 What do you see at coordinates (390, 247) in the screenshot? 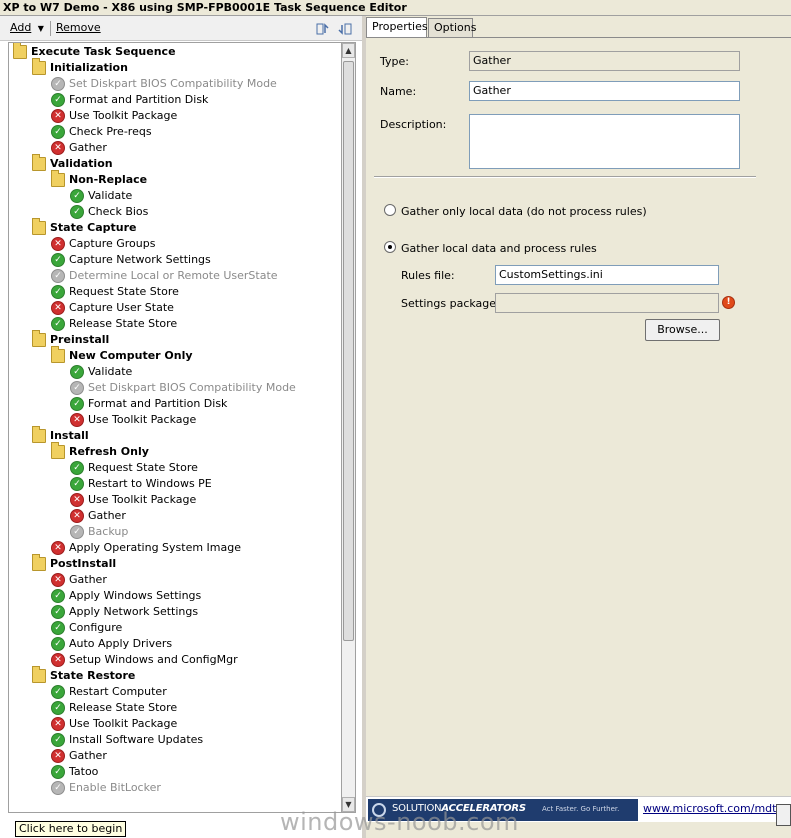
I see `radio-process-rules` at bounding box center [390, 247].